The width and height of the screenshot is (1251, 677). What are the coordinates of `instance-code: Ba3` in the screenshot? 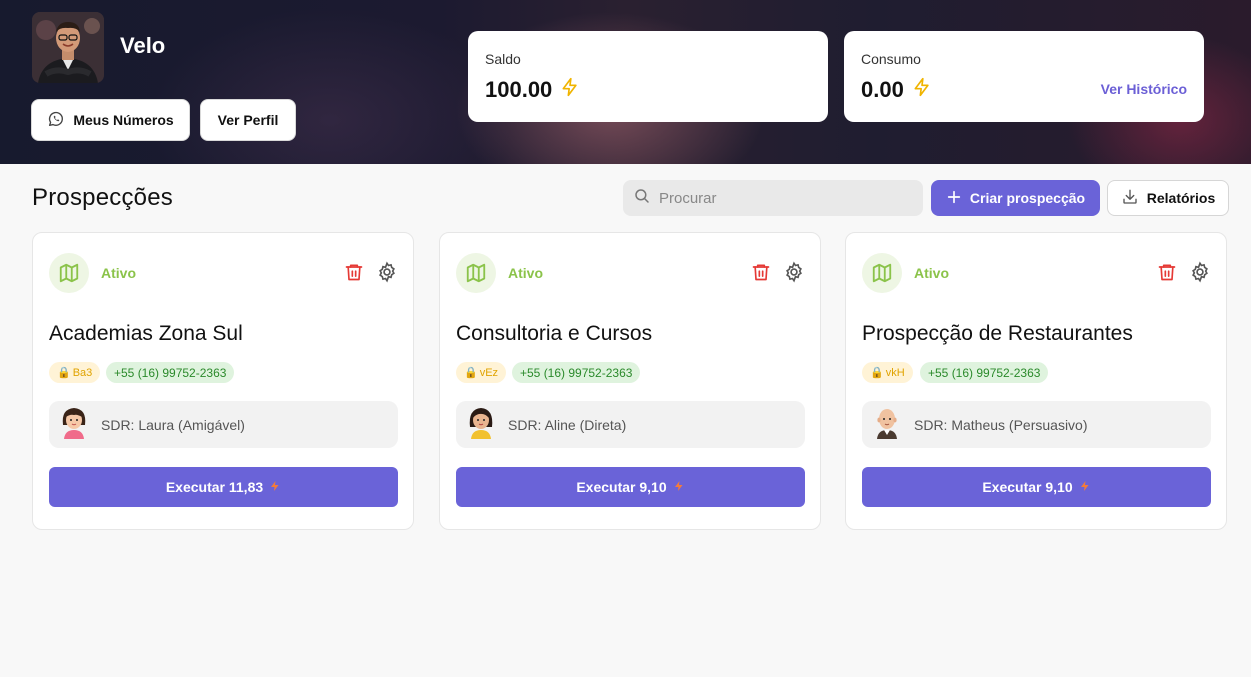 It's located at (82, 372).